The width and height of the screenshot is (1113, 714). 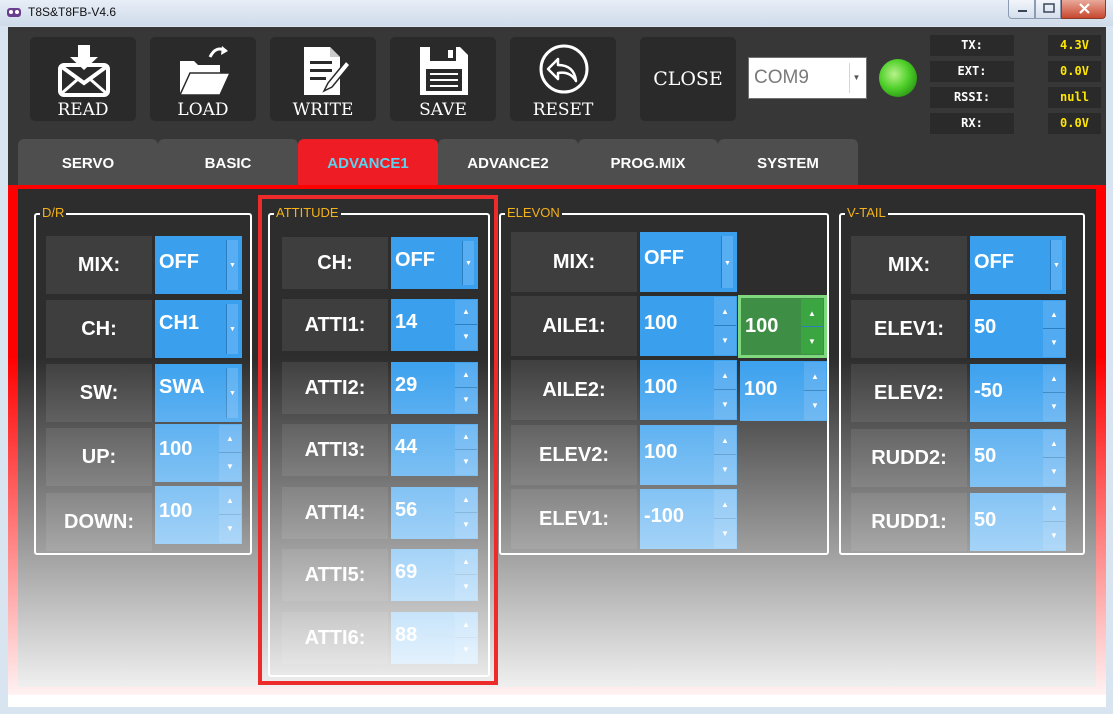 What do you see at coordinates (443, 110) in the screenshot?
I see `save-label: SAVE` at bounding box center [443, 110].